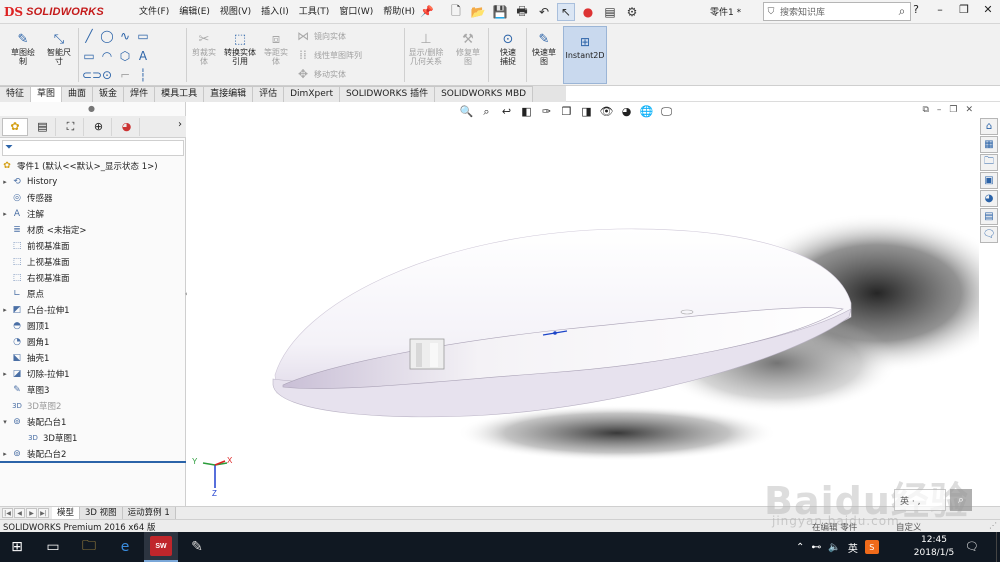 This screenshot has height=562, width=1000. Describe the element at coordinates (989, 216) in the screenshot. I see `custom-properties-icon: ▤` at that location.